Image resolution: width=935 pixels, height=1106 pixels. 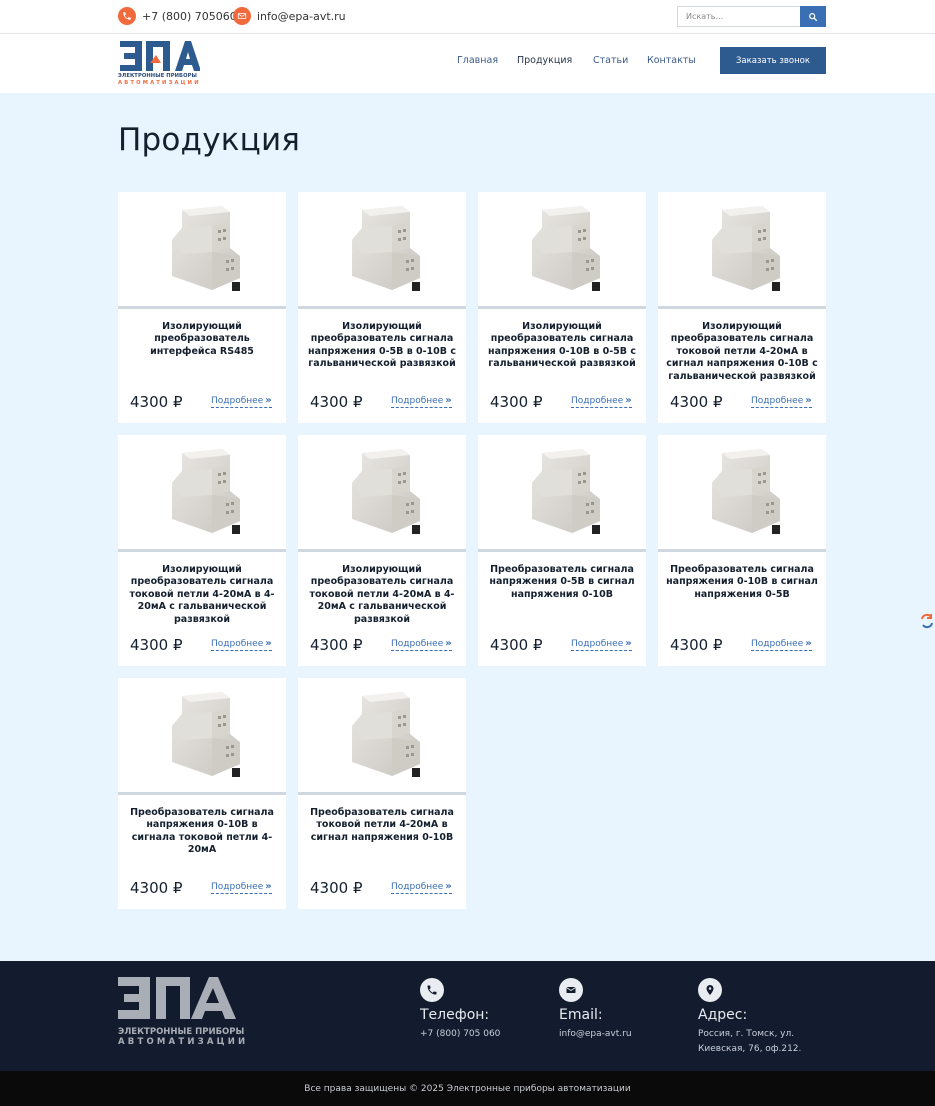 I want to click on nav-contacts: Контакты, so click(x=671, y=60).